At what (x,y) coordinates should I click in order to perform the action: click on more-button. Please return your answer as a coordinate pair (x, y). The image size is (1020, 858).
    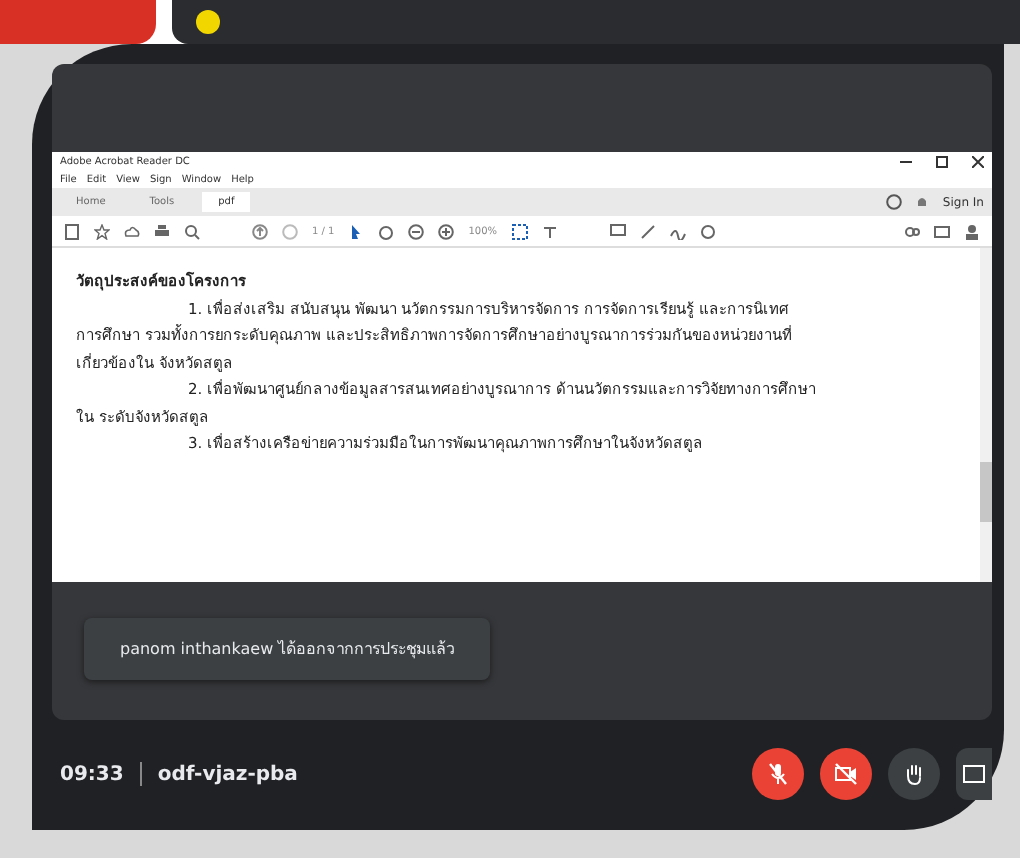
    Looking at the image, I should click on (974, 774).